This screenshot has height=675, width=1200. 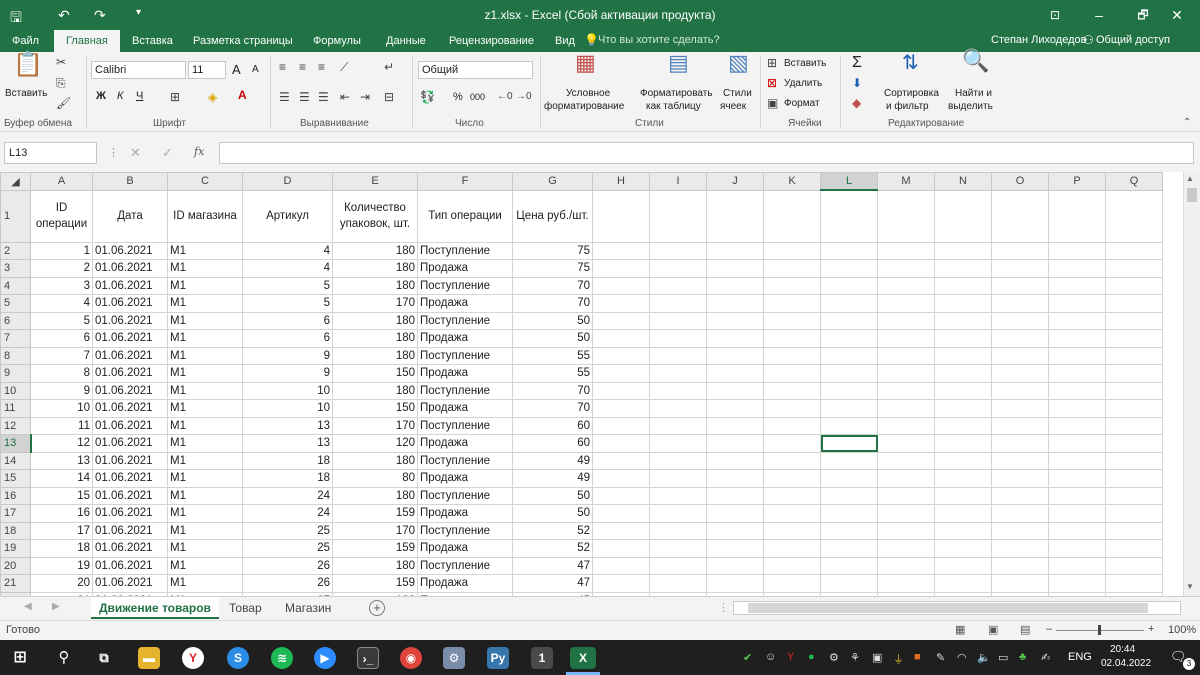 What do you see at coordinates (245, 608) in the screenshot?
I see `sheet-tab-products: Товар` at bounding box center [245, 608].